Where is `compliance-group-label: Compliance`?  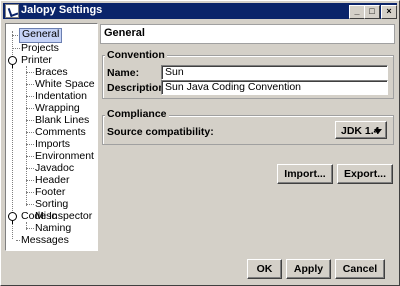
compliance-group-label: Compliance is located at coordinates (137, 114).